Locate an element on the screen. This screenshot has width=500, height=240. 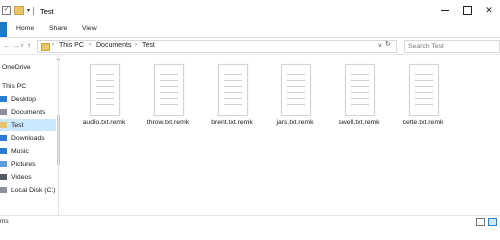
ribbon-tabs: Home Share View is located at coordinates (250, 30).